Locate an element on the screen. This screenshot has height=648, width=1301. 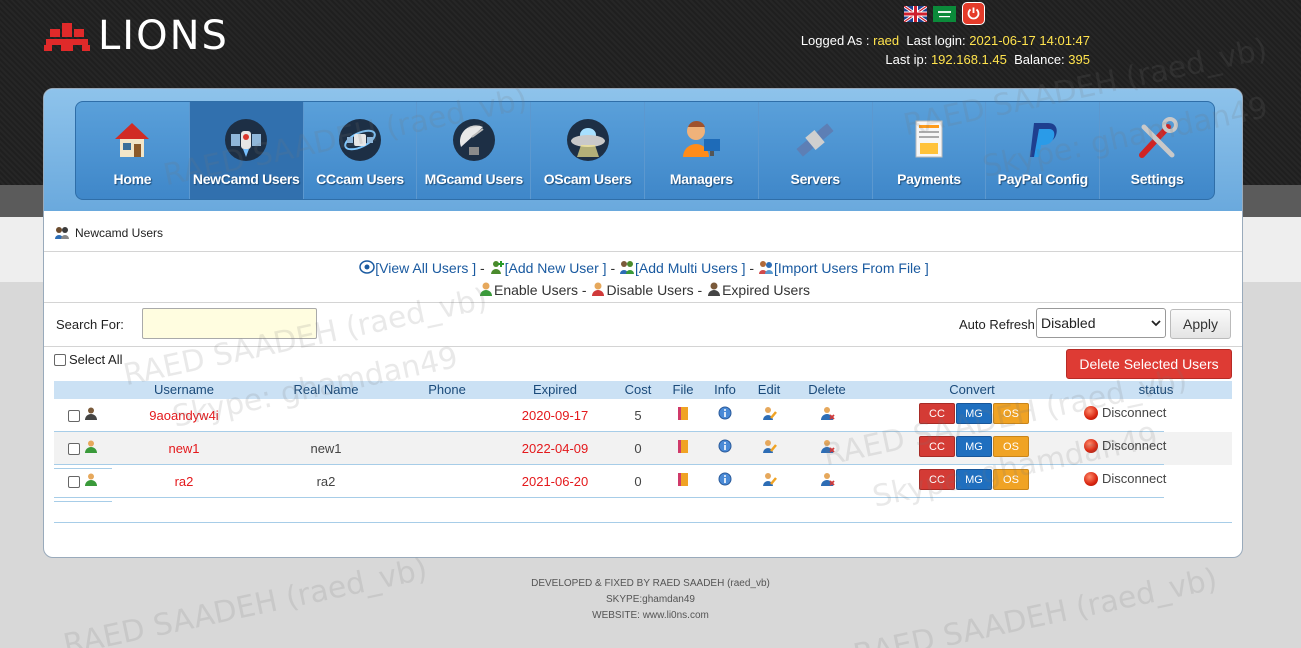
nav-label-payments: Payments is located at coordinates (929, 179).